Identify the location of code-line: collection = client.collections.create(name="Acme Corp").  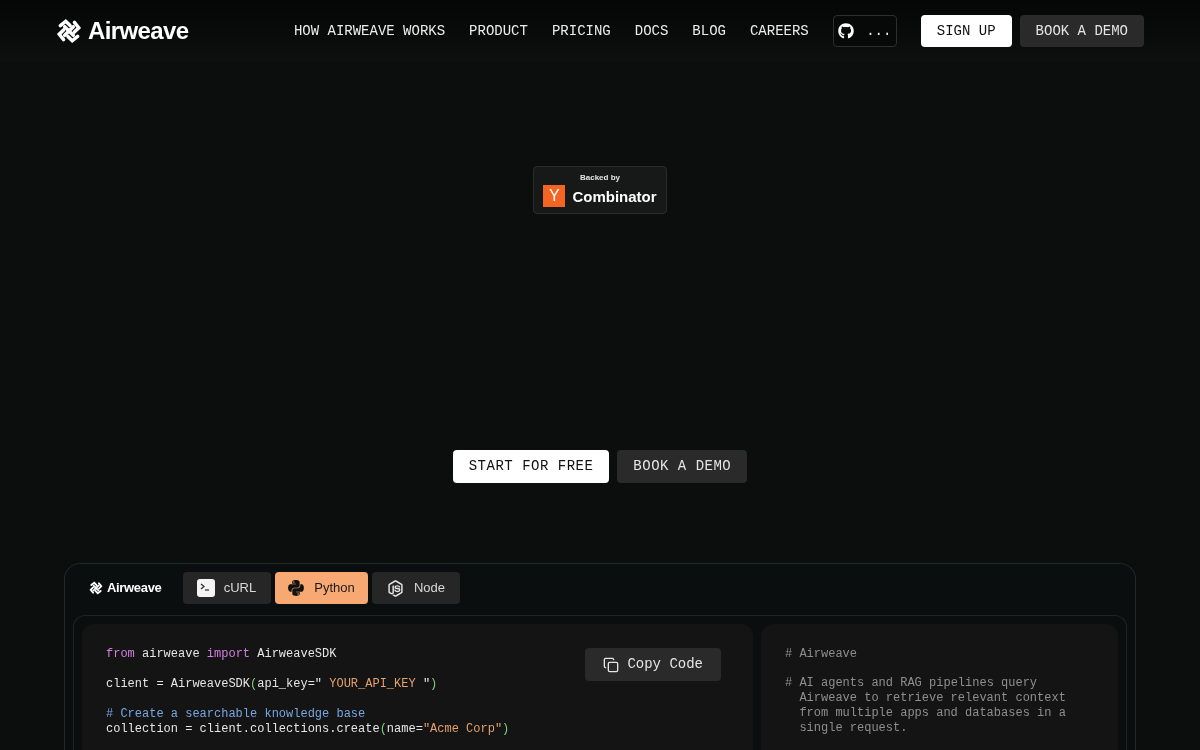
(308, 729).